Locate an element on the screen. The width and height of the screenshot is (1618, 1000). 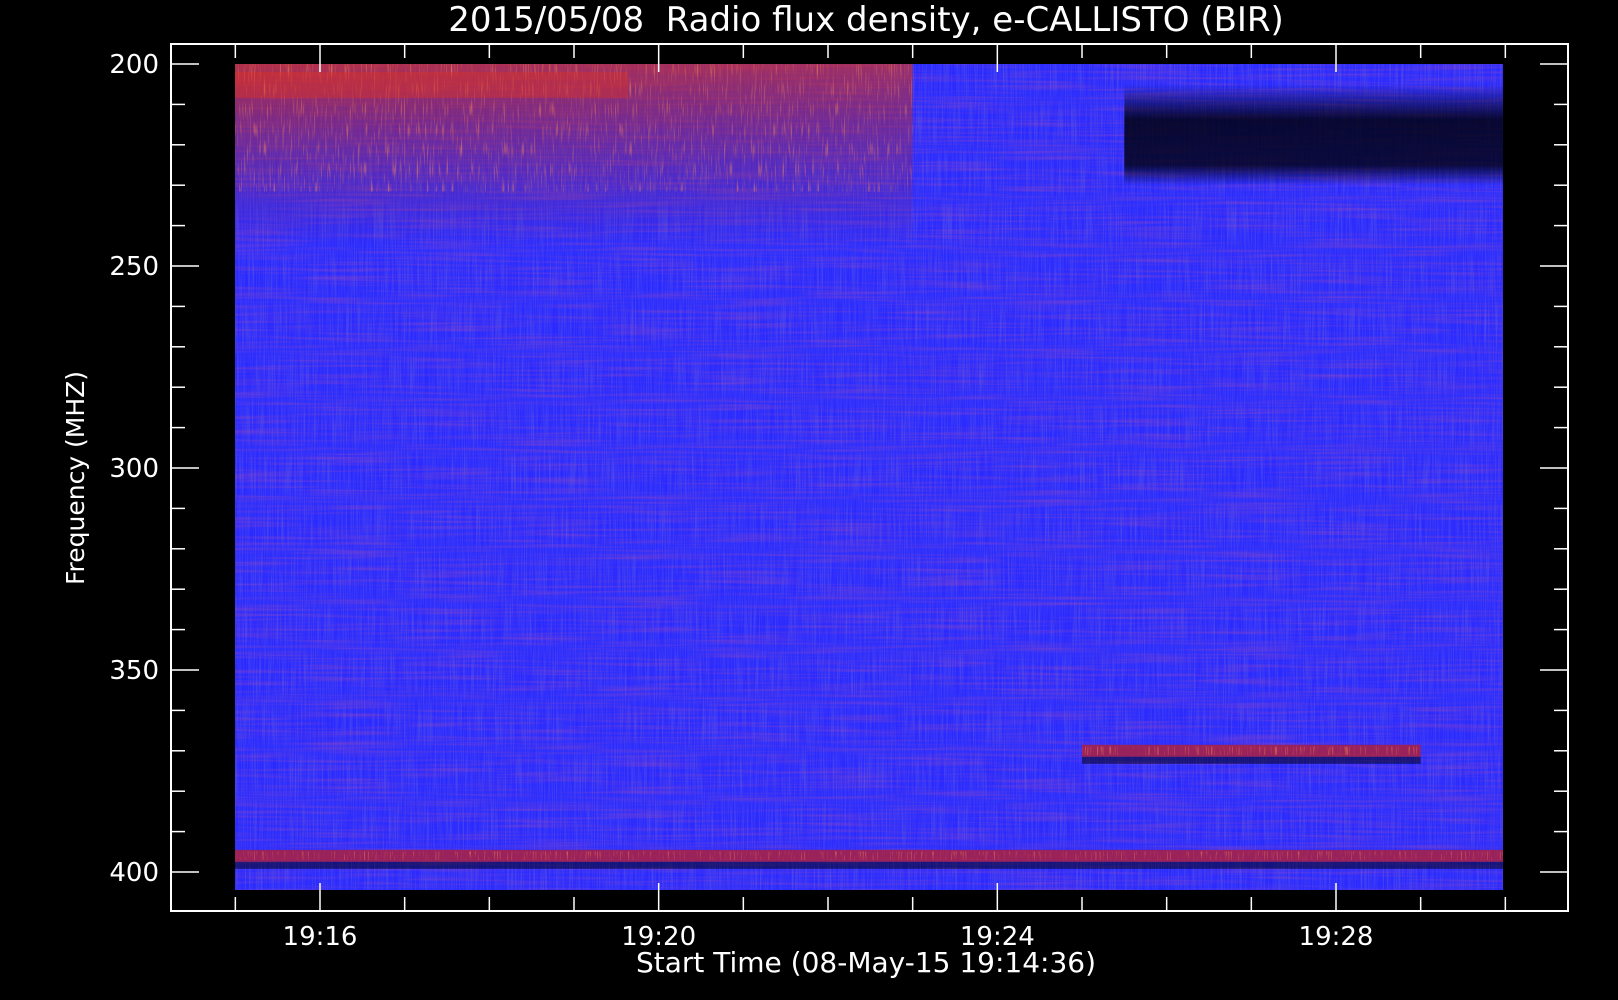
x-tick-label: 19:28 is located at coordinates (1336, 937).